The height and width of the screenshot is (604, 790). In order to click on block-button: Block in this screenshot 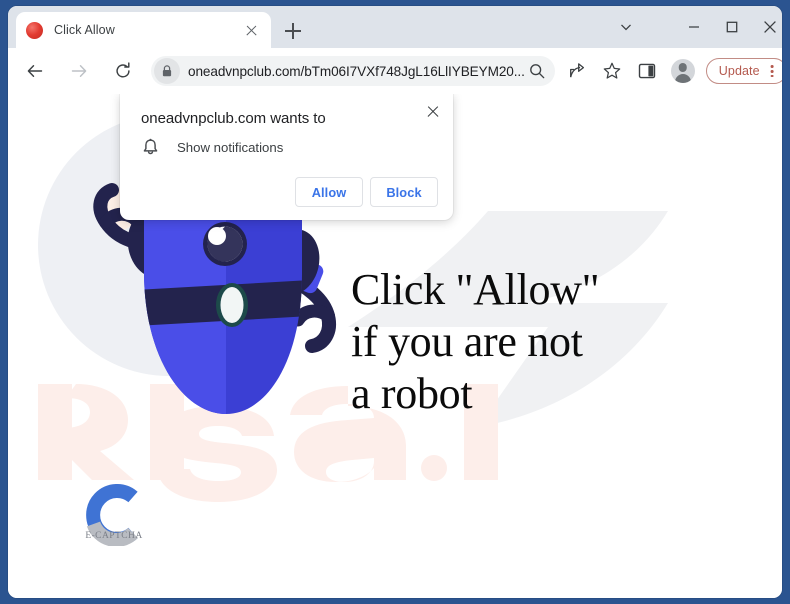, I will do `click(404, 192)`.